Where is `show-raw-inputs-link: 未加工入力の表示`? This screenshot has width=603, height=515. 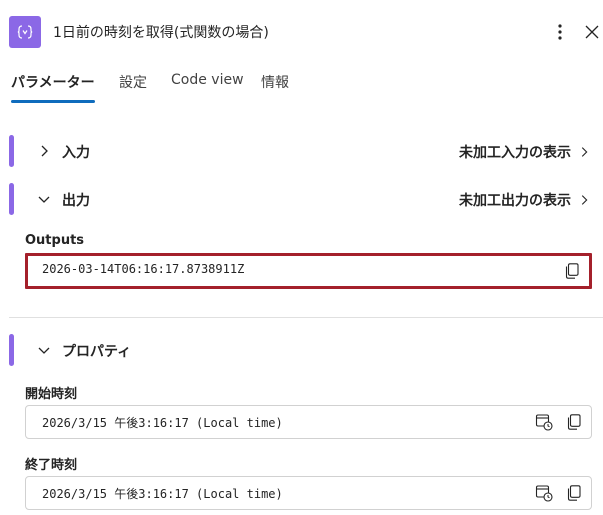 show-raw-inputs-link: 未加工入力の表示 is located at coordinates (525, 152).